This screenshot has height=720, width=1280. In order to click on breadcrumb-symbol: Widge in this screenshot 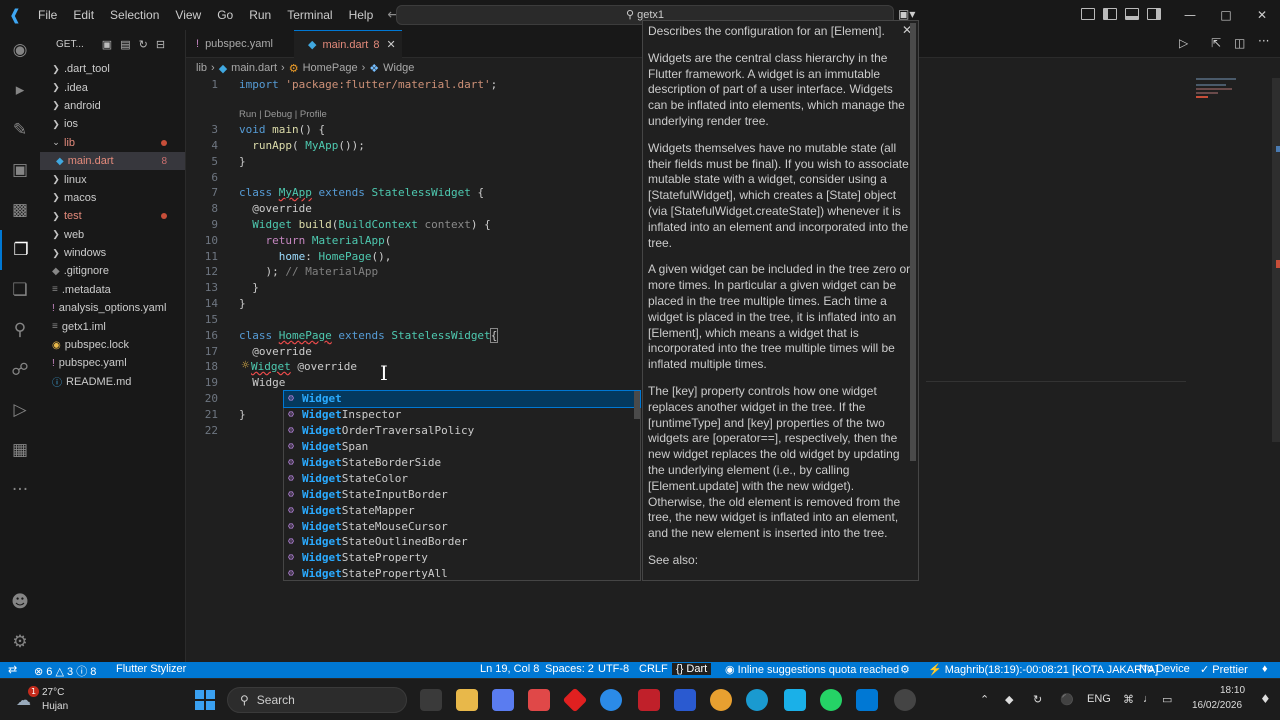, I will do `click(398, 68)`.